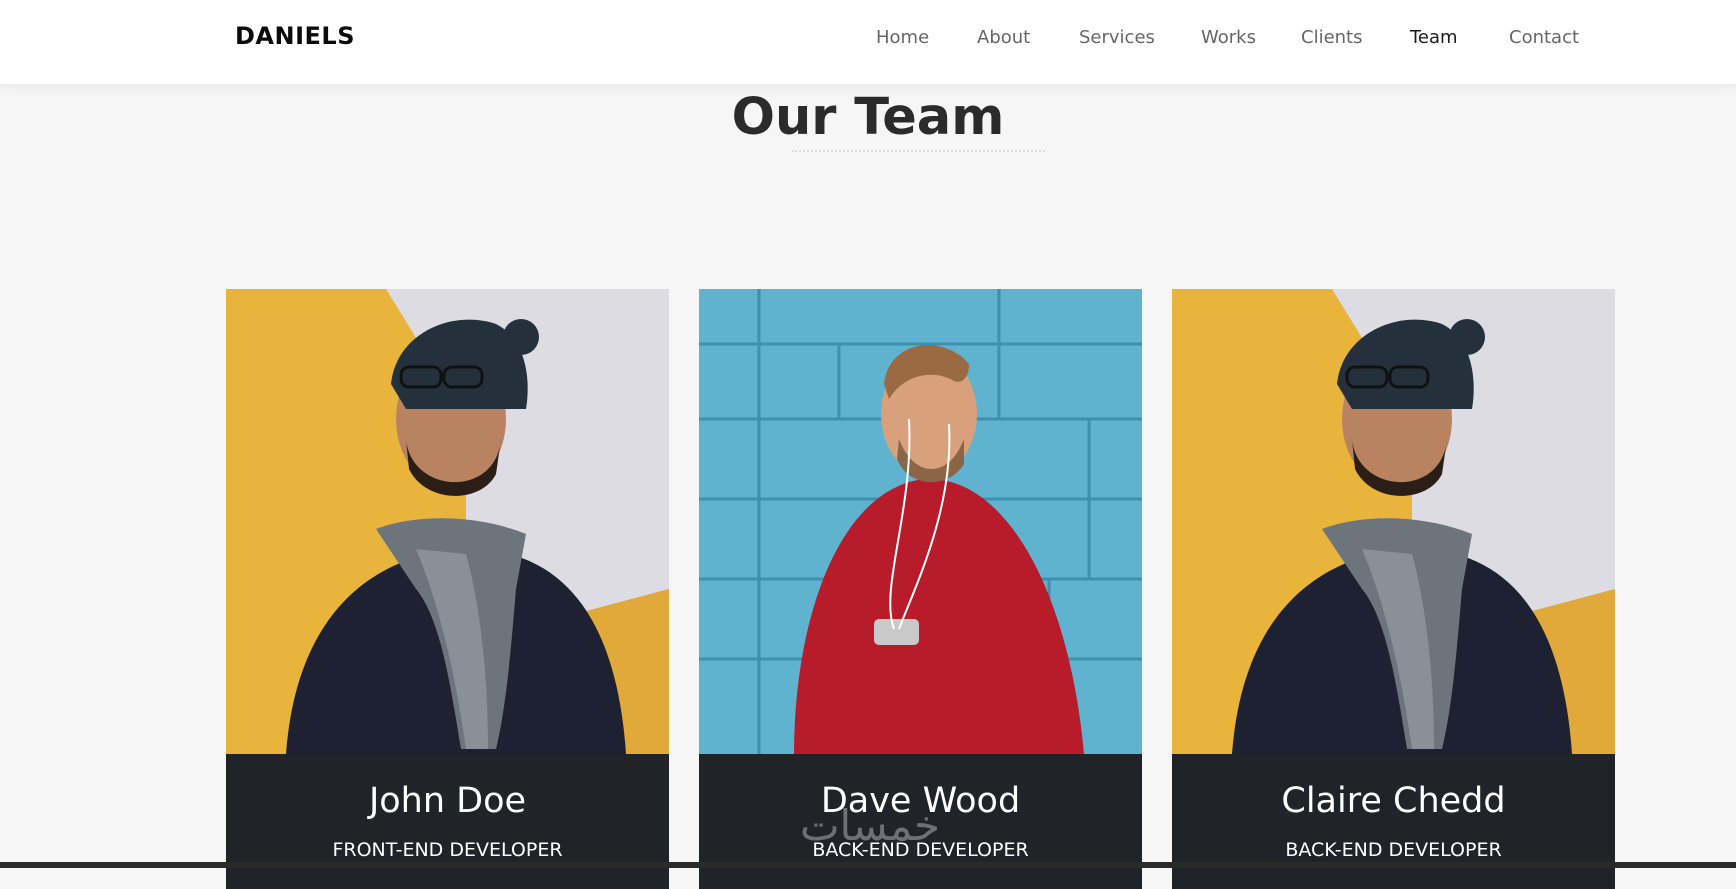  What do you see at coordinates (1228, 37) in the screenshot?
I see `nav-works-link: Works` at bounding box center [1228, 37].